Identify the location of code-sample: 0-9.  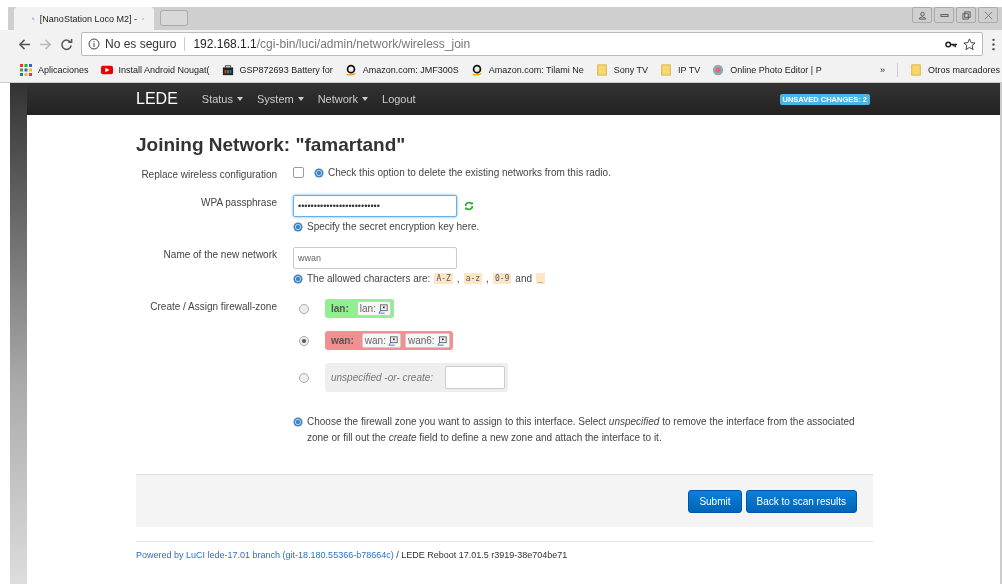
(502, 278).